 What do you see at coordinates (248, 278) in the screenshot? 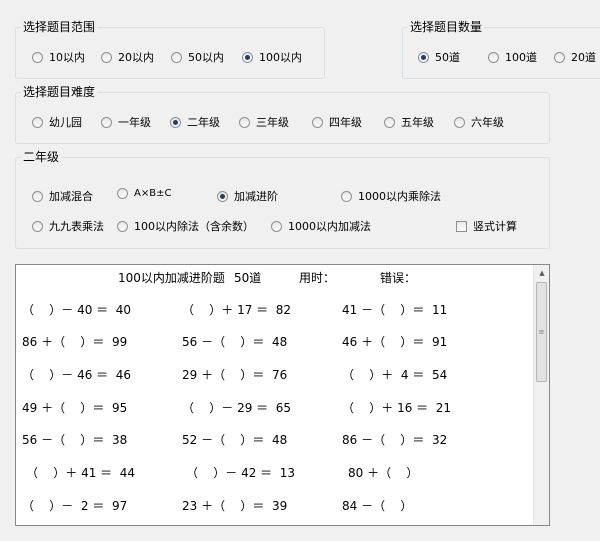
I see `worksheet-count: 50道` at bounding box center [248, 278].